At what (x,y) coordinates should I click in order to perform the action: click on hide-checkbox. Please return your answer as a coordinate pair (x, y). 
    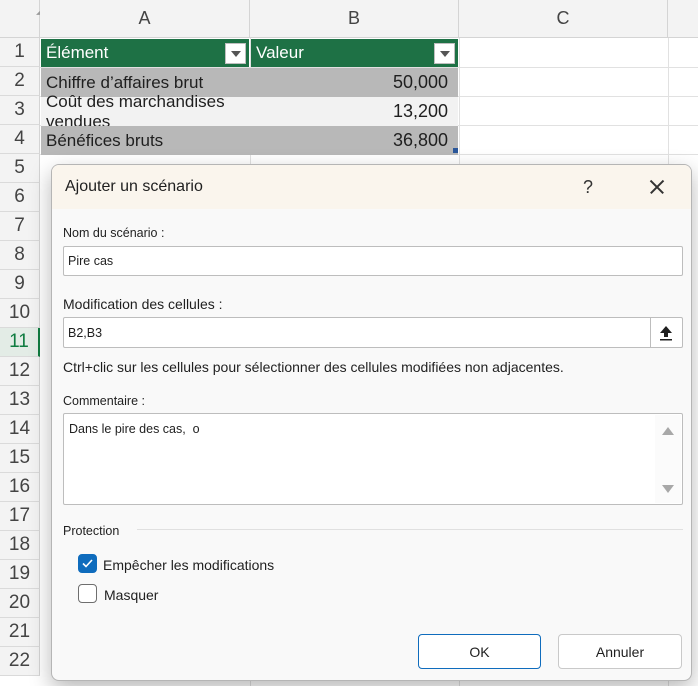
    Looking at the image, I should click on (87, 593).